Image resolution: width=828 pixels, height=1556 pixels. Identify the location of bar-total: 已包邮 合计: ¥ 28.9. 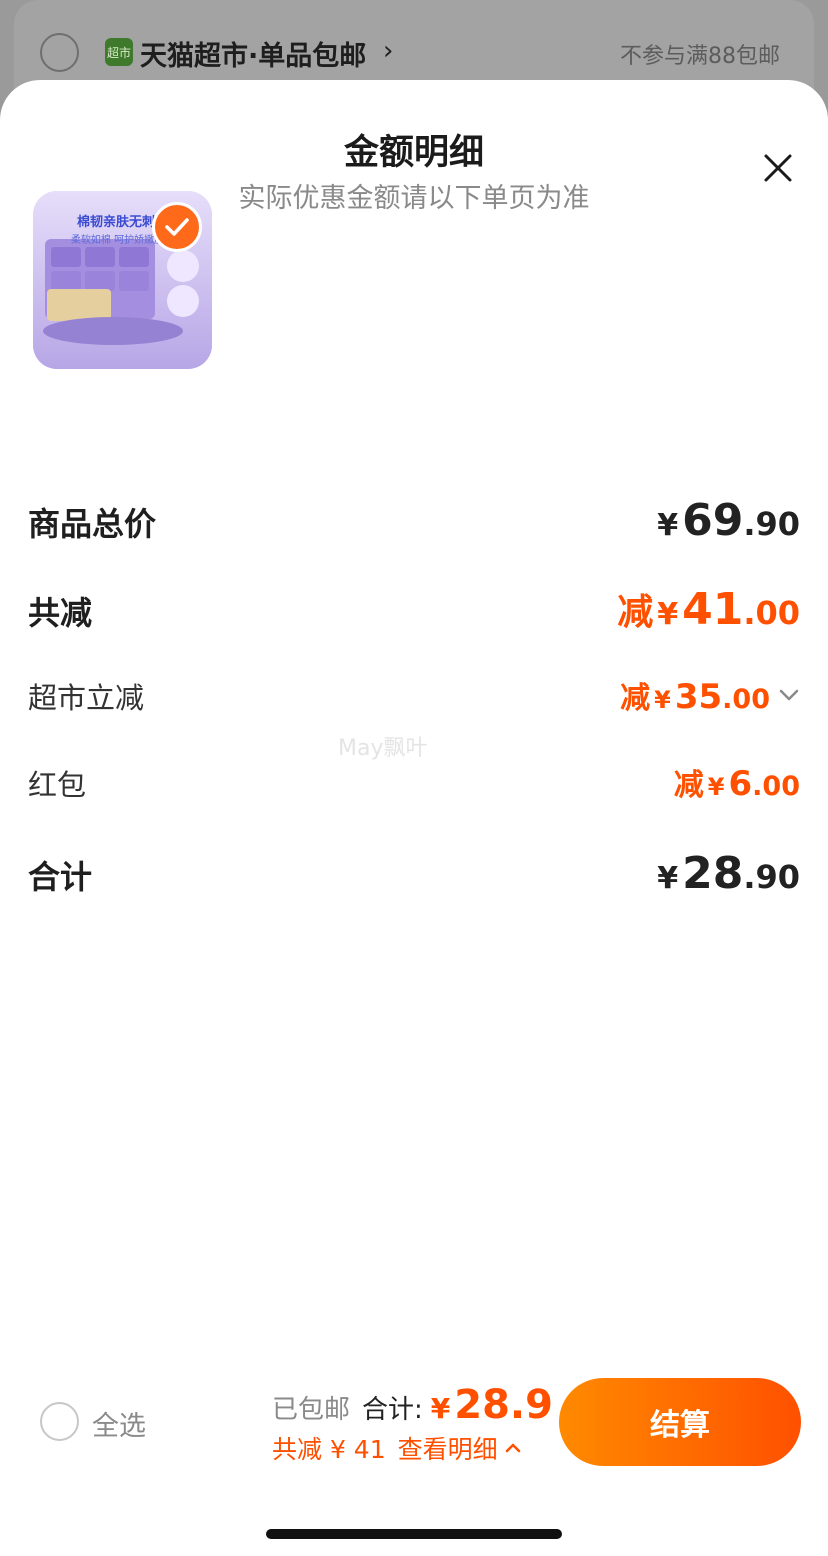
(412, 1405).